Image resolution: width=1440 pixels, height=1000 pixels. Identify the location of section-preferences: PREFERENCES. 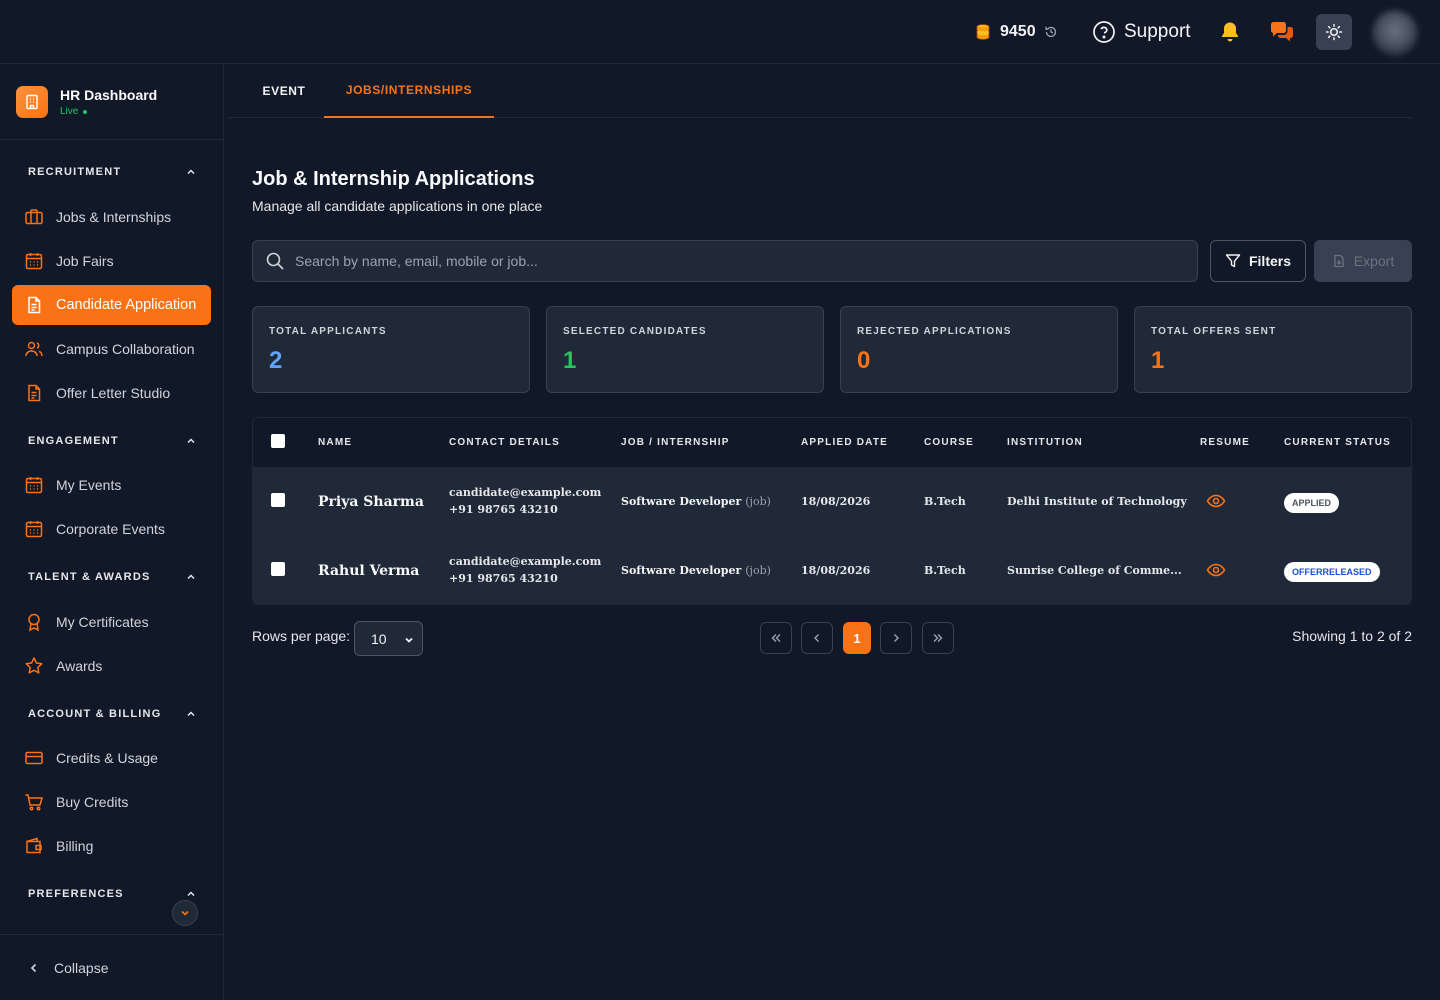
(112, 894).